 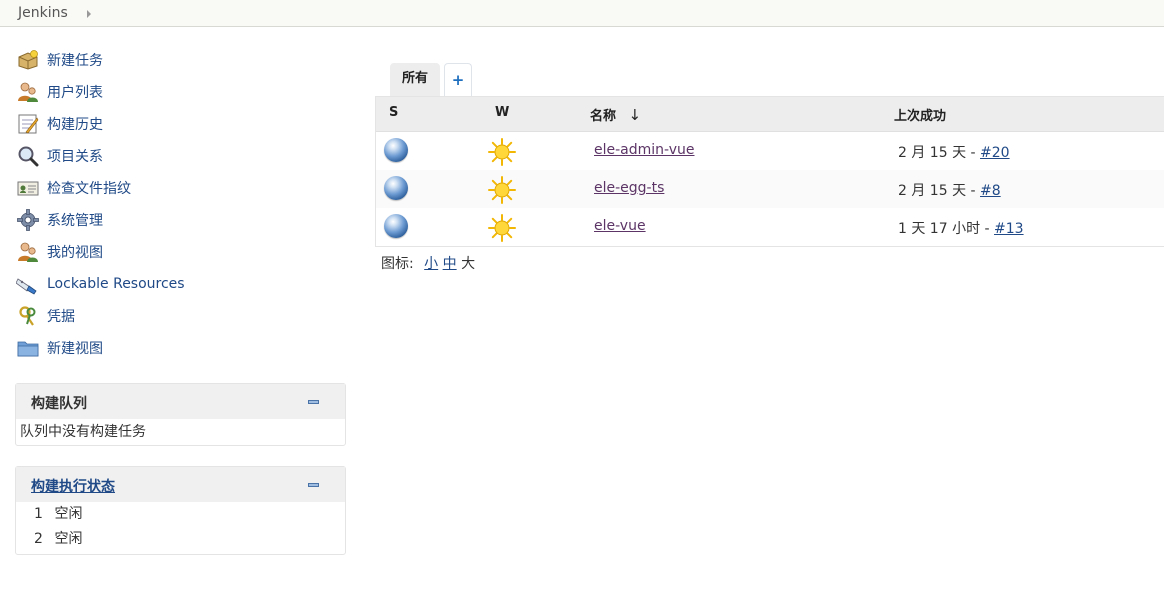 What do you see at coordinates (38, 539) in the screenshot?
I see `executor-number: 2` at bounding box center [38, 539].